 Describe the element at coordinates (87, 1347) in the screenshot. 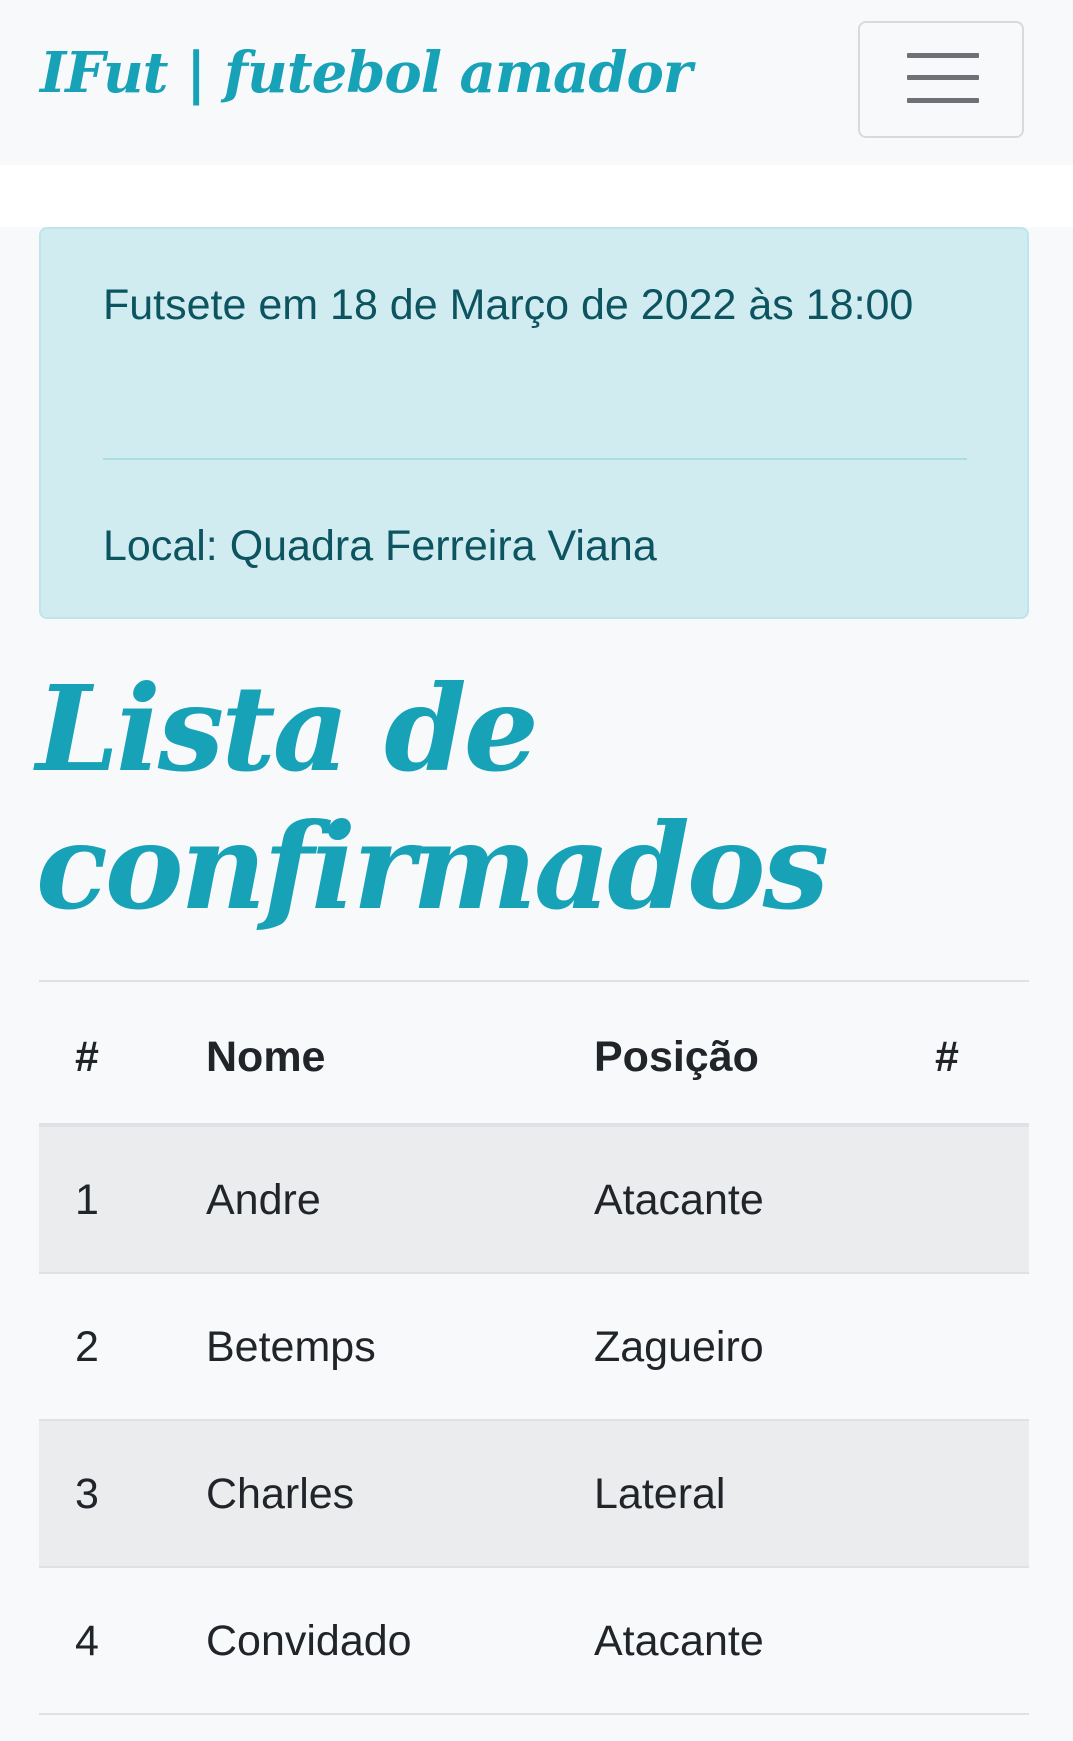

I see `row-number: 2` at that location.